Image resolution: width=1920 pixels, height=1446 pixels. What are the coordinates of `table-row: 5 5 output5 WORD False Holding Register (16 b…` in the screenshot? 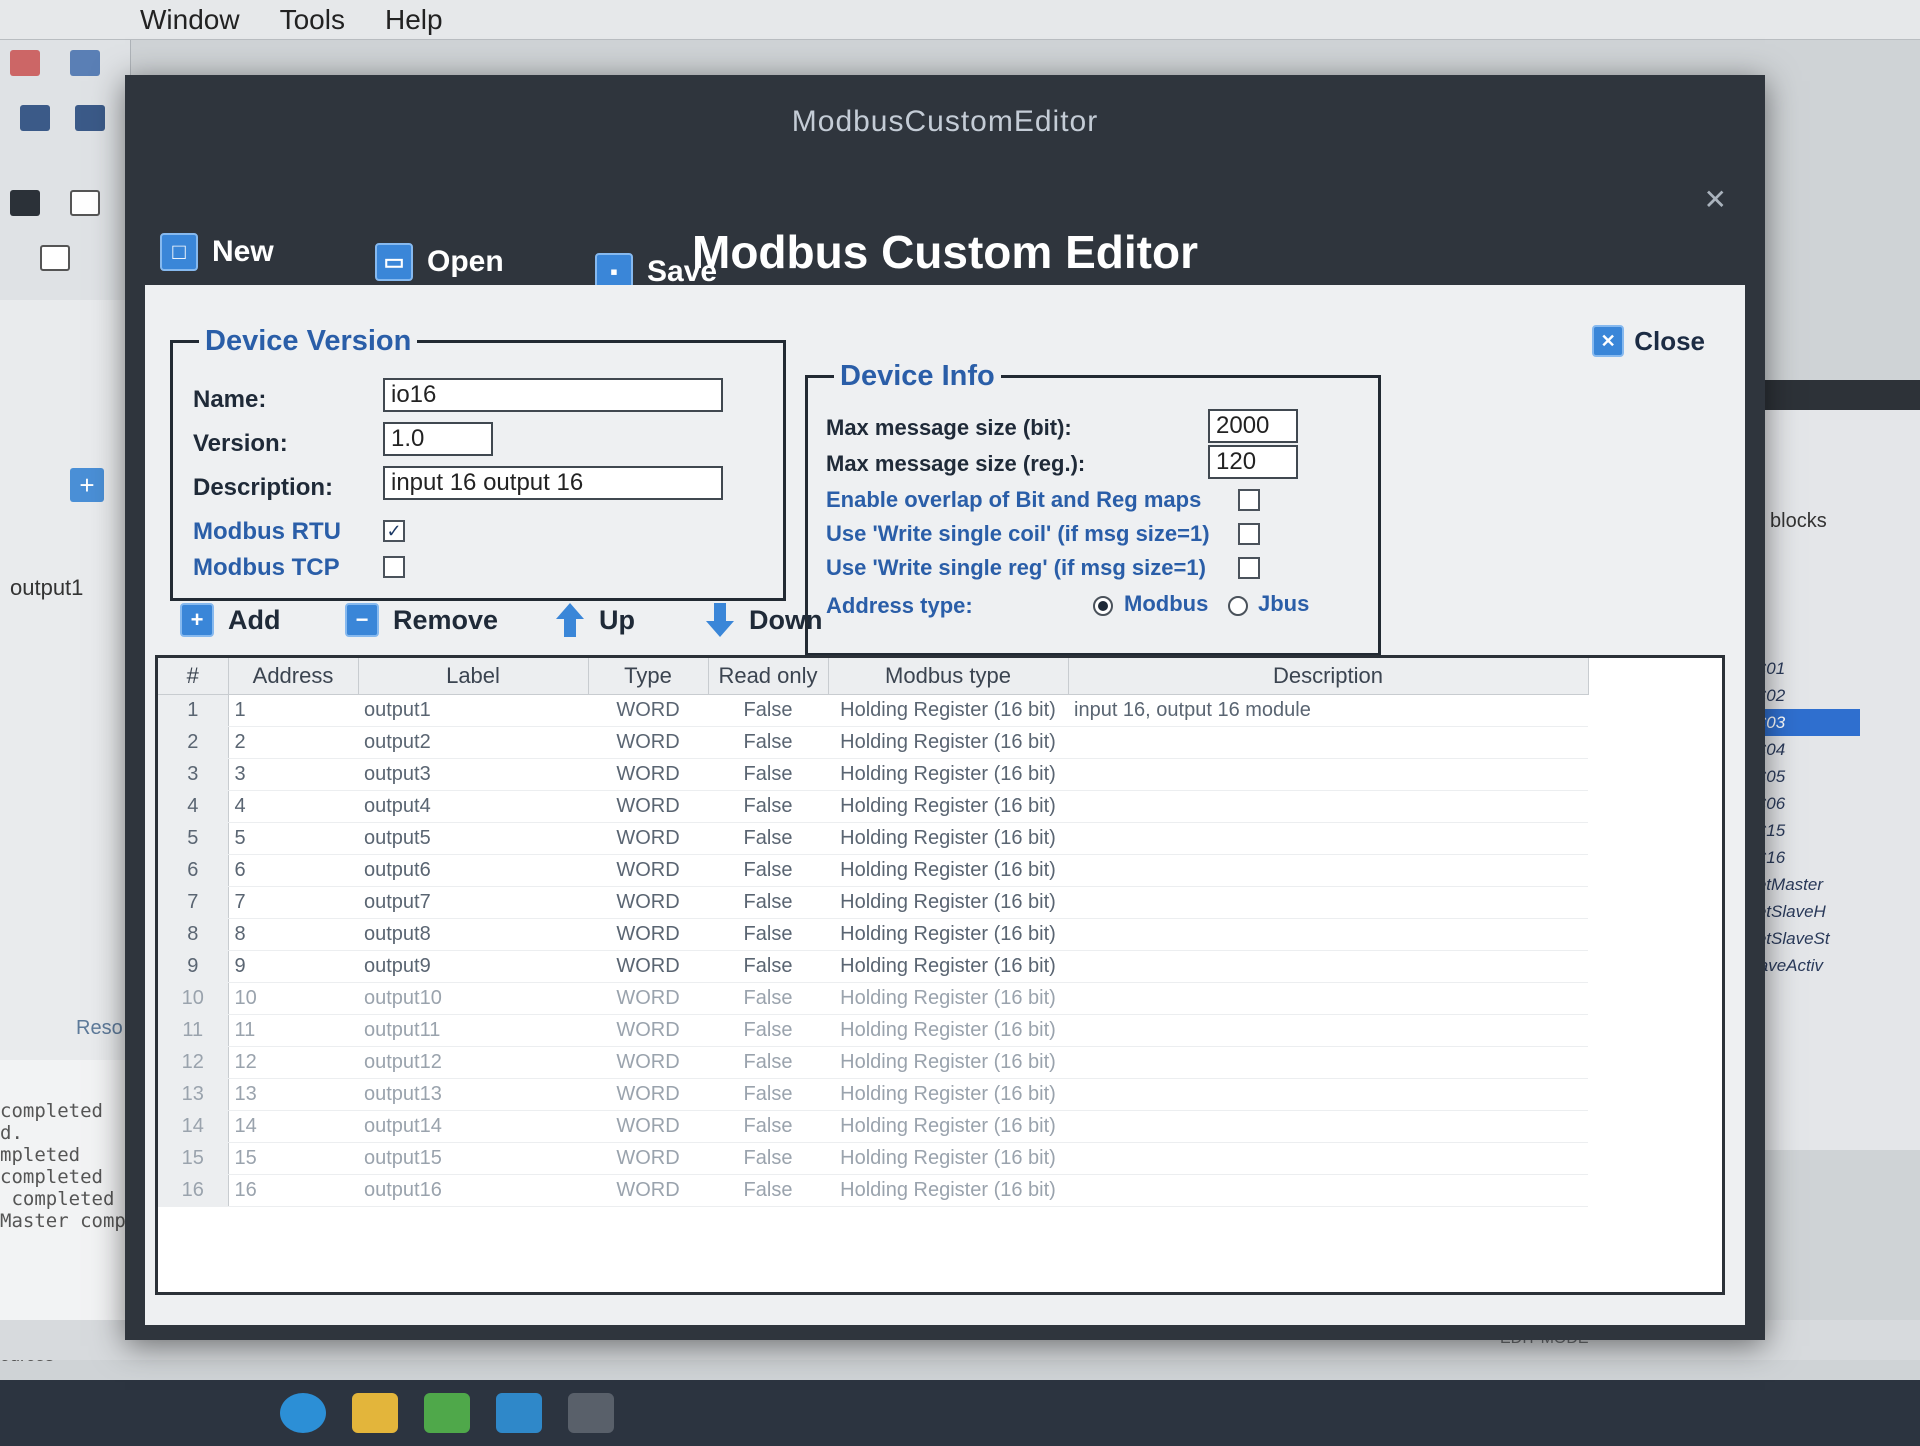 It's located at (873, 838).